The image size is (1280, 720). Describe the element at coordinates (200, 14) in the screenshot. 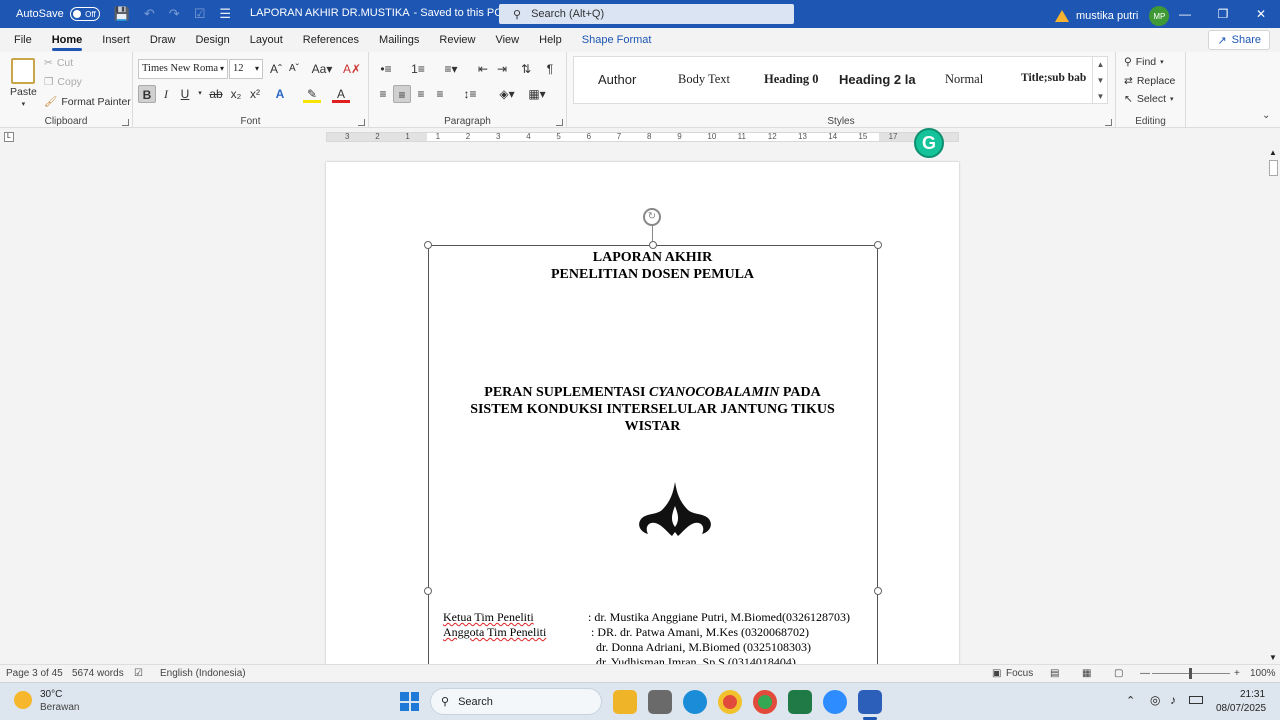

I see `checkmark-icon: ☑` at that location.